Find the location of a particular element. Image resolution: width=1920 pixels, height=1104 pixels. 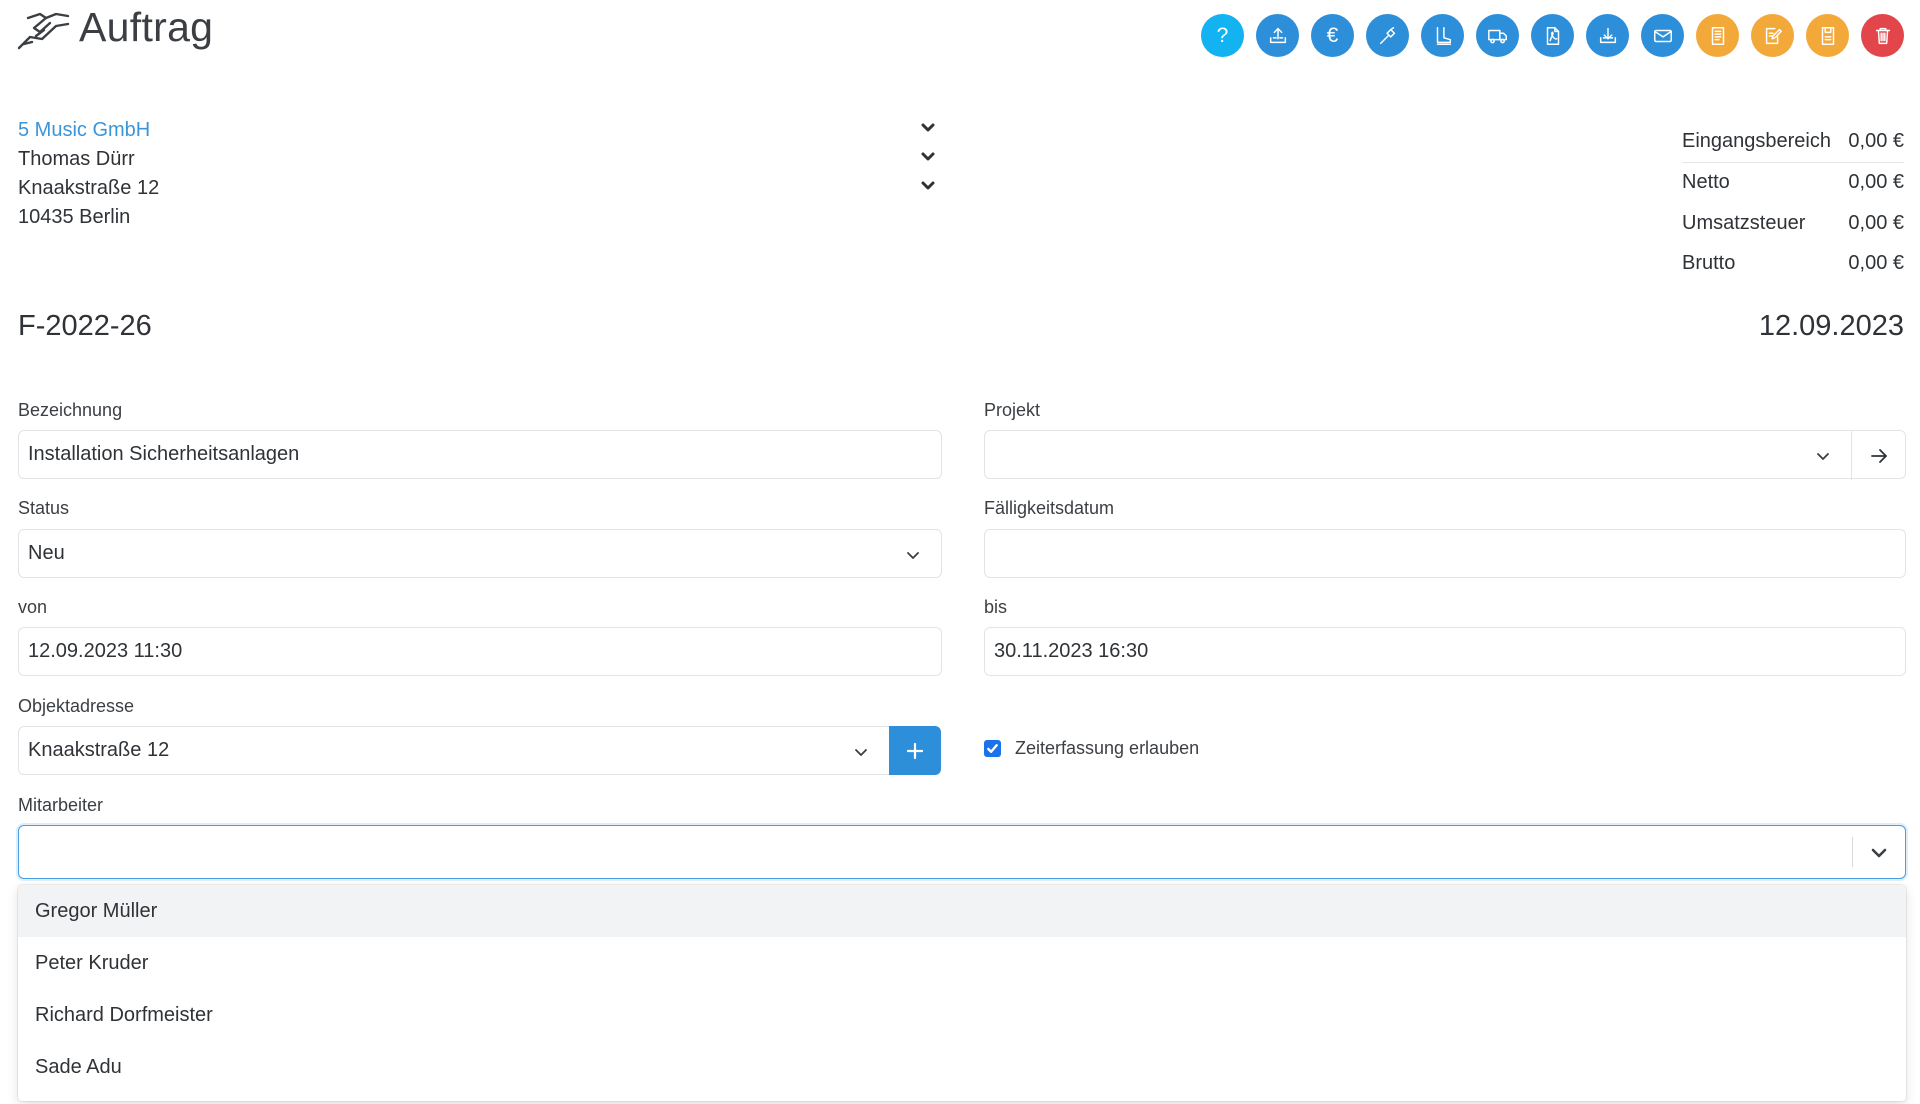

projekt-select is located at coordinates (1445, 455).